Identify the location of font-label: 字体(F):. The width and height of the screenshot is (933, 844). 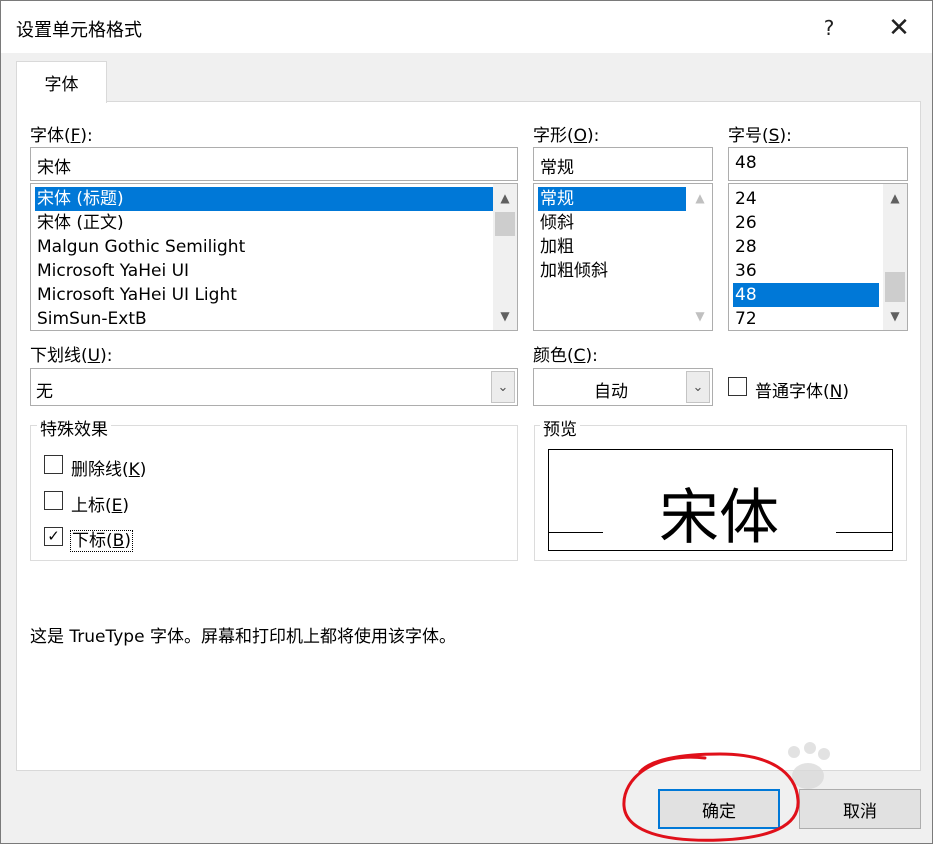
(61, 136).